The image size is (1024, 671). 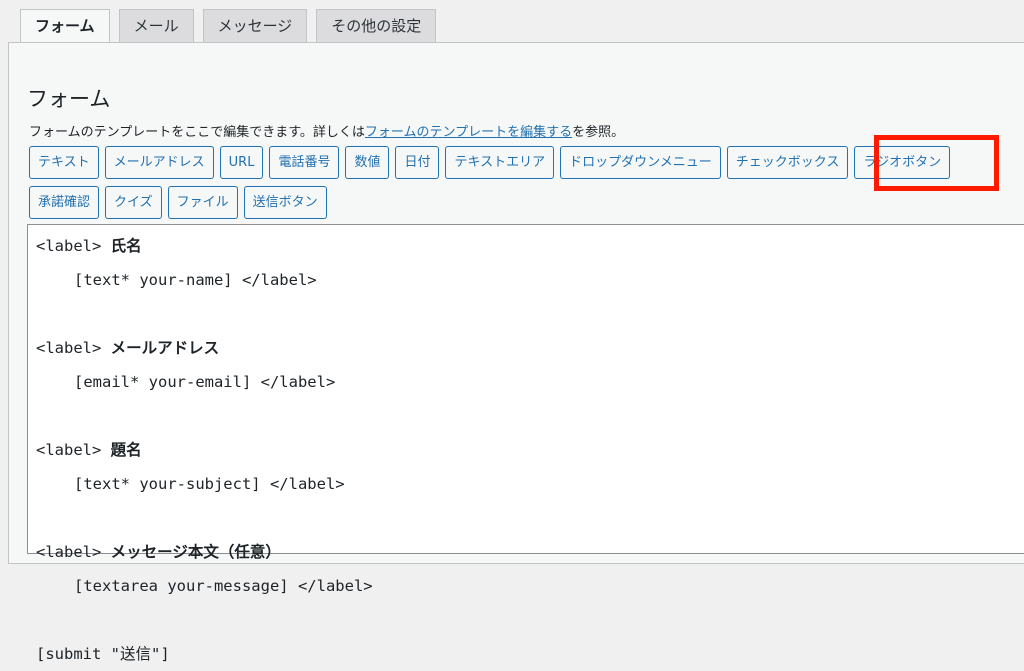 What do you see at coordinates (156, 25) in the screenshot?
I see `tab-mail: メール` at bounding box center [156, 25].